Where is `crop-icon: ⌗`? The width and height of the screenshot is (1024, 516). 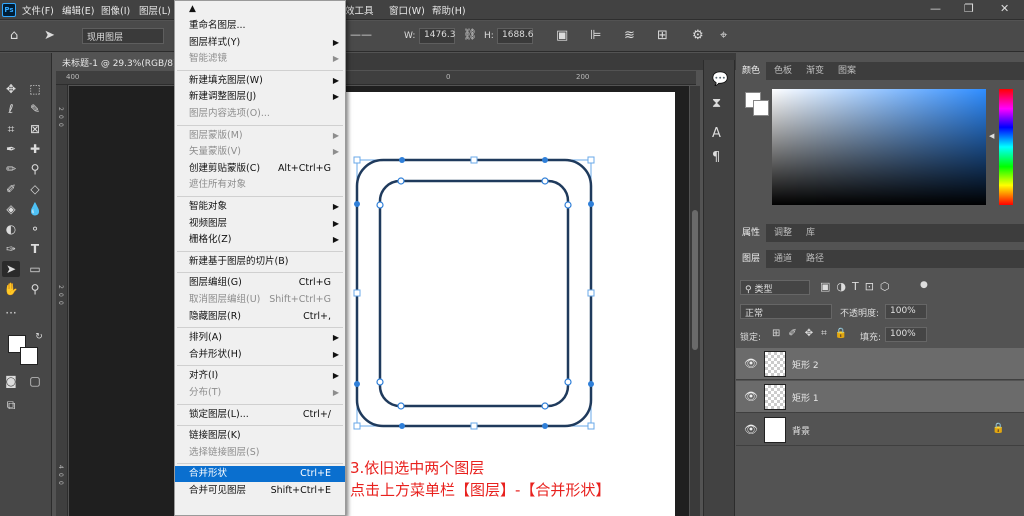 crop-icon: ⌗ is located at coordinates (11, 129).